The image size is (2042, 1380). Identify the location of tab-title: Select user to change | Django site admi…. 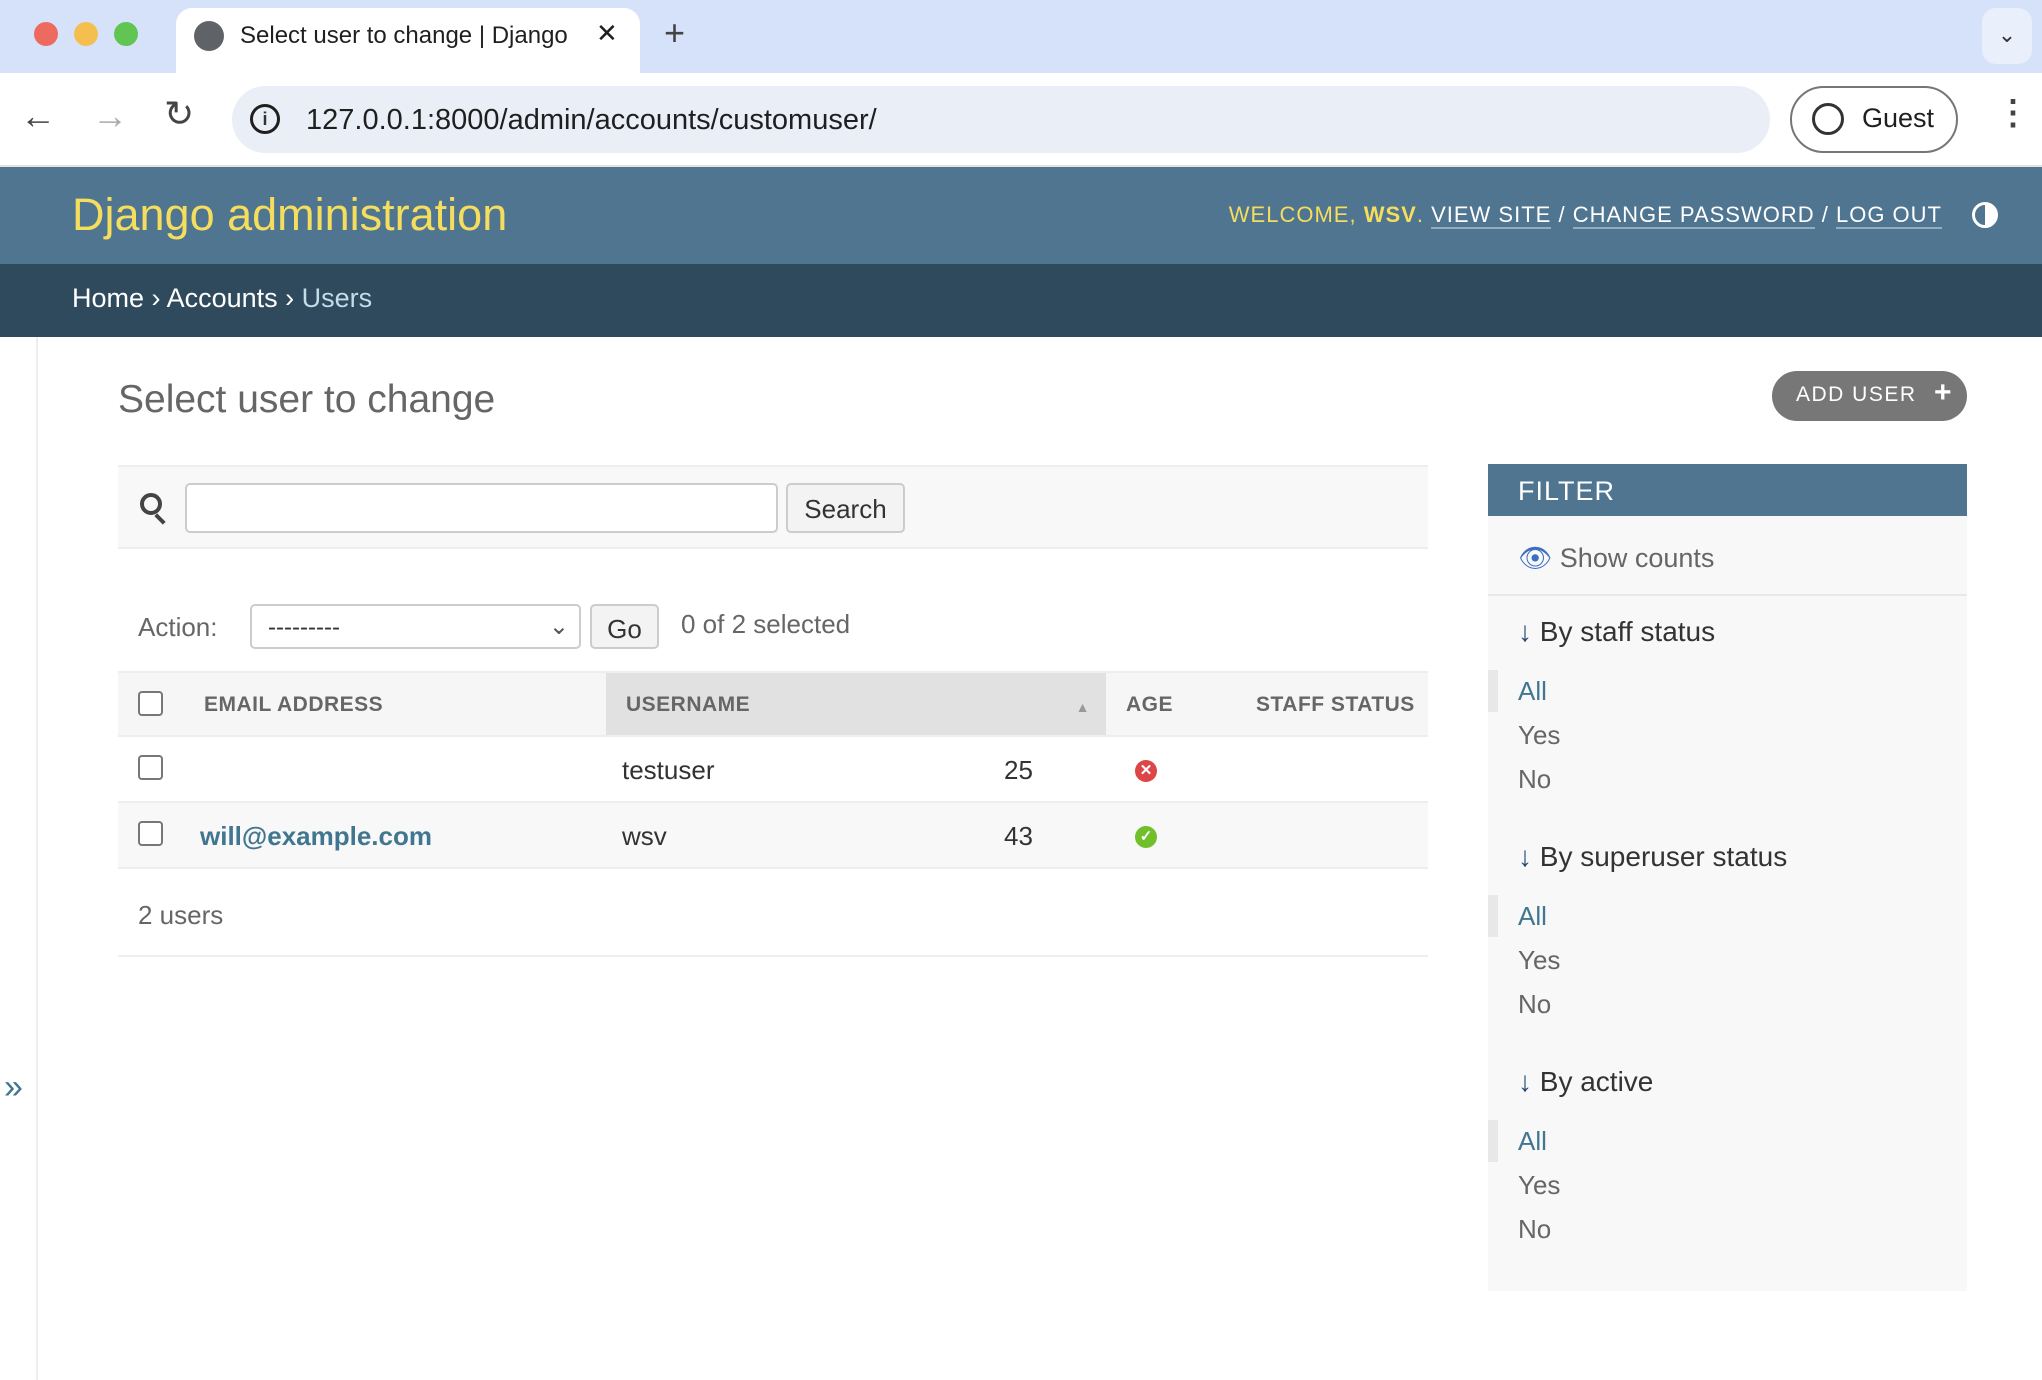
(405, 35).